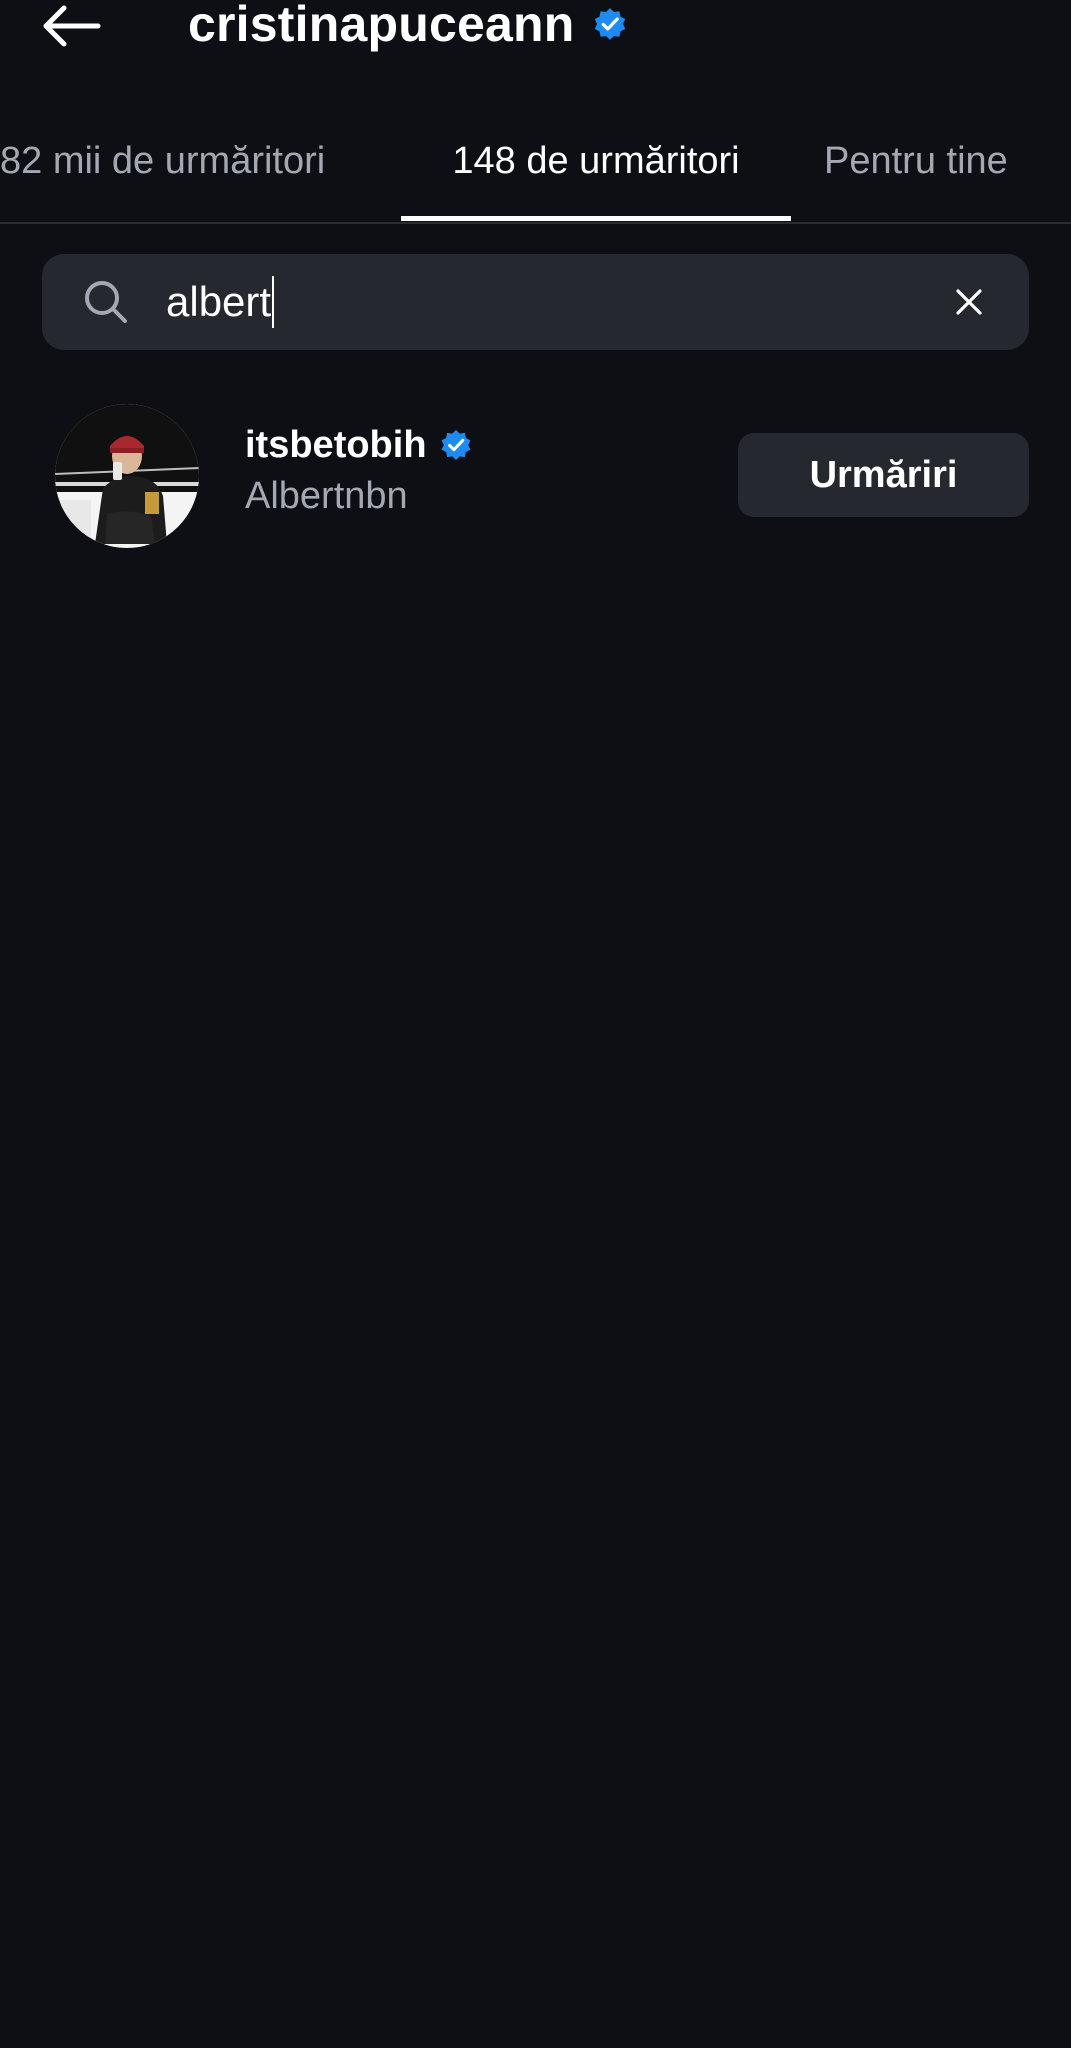 Image resolution: width=1071 pixels, height=2048 pixels. I want to click on search-icon, so click(106, 302).